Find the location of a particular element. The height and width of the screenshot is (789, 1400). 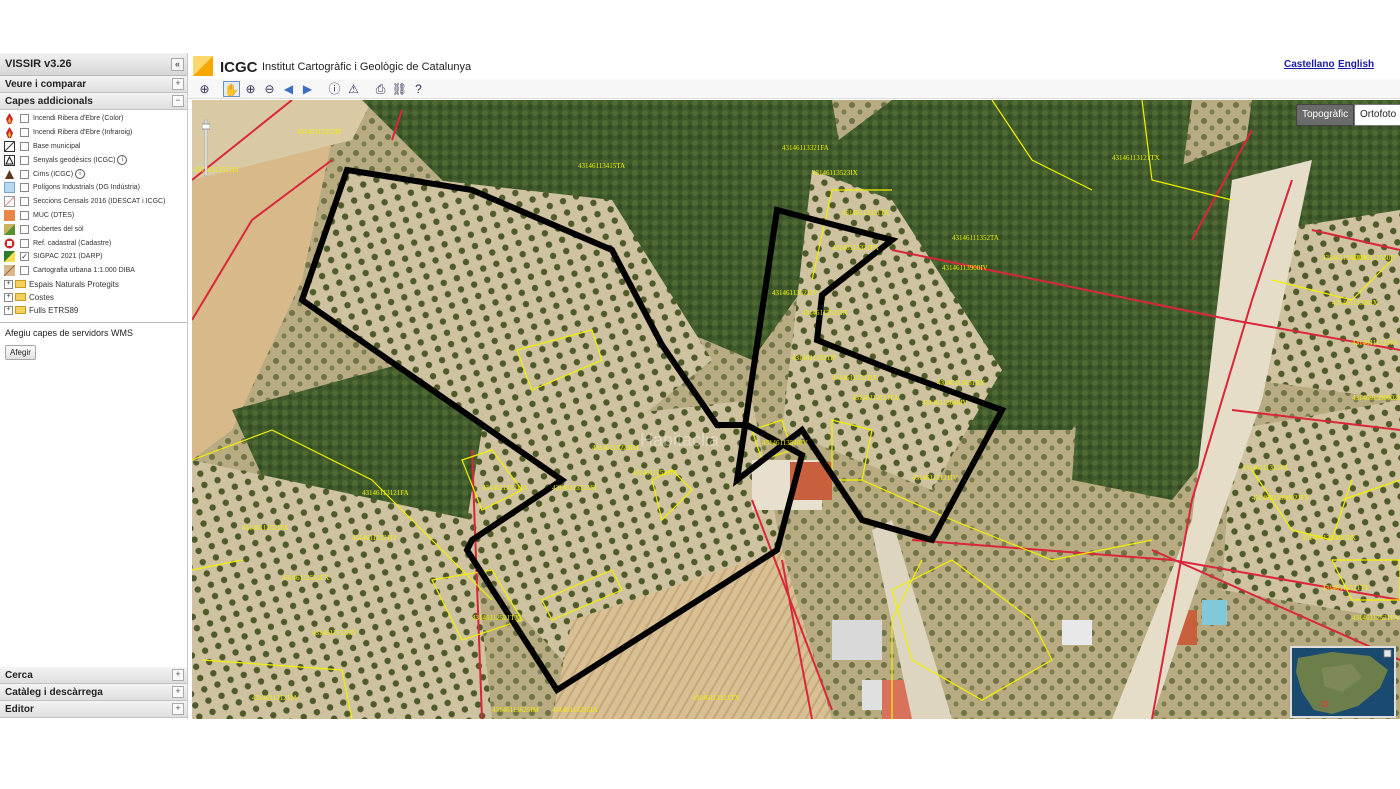

panel-cerca: Cerca + is located at coordinates (93, 675).